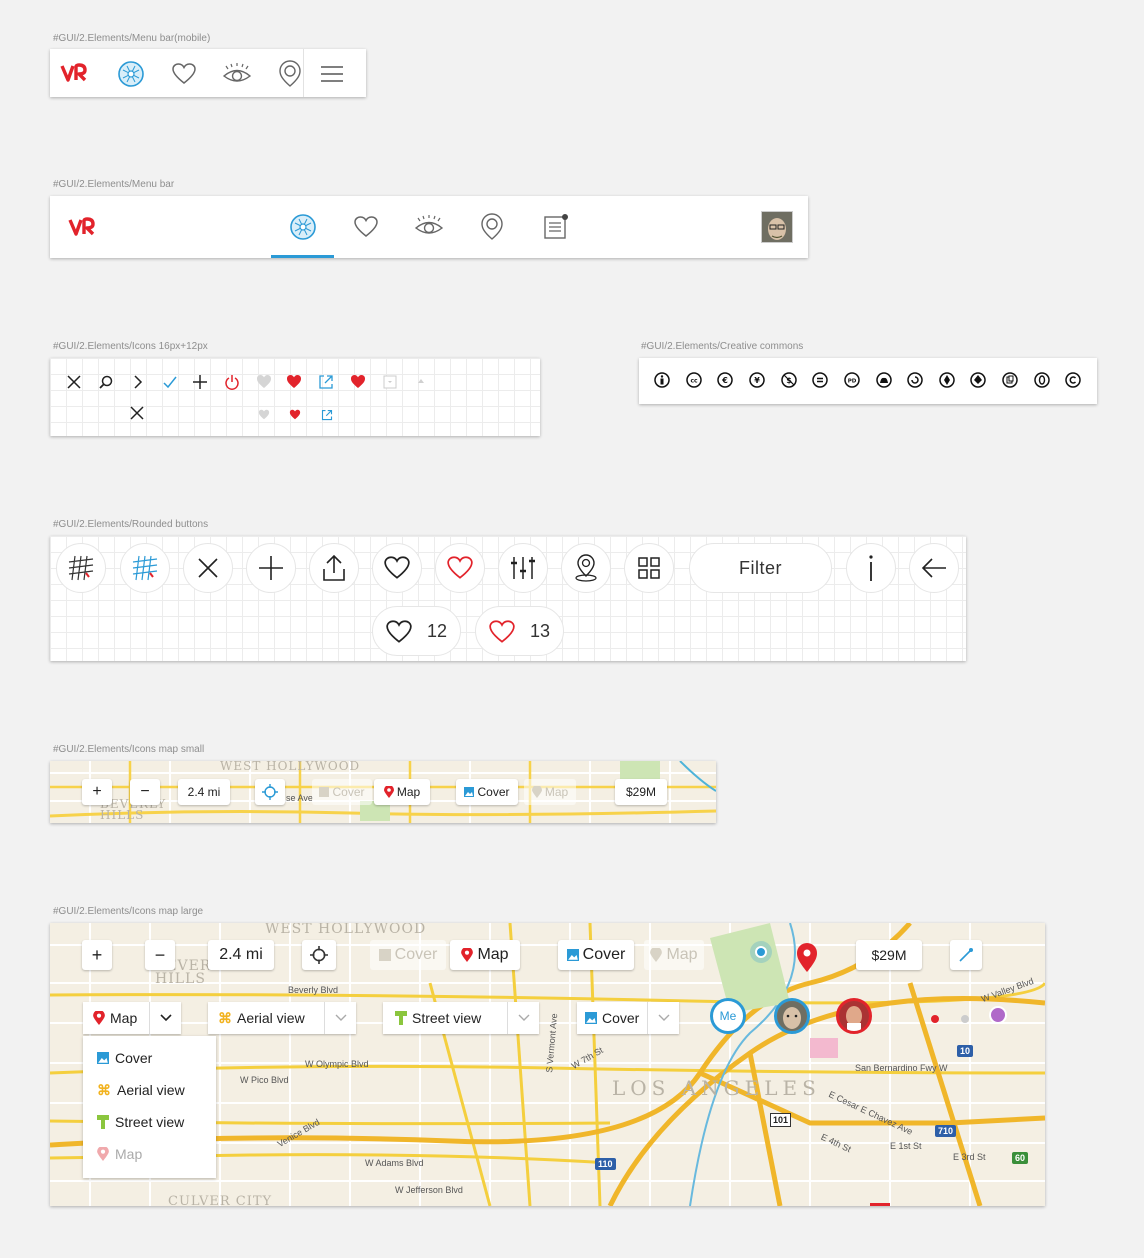 The height and width of the screenshot is (1258, 1144). Describe the element at coordinates (966, 955) in the screenshot. I see `edit-pen-button` at that location.